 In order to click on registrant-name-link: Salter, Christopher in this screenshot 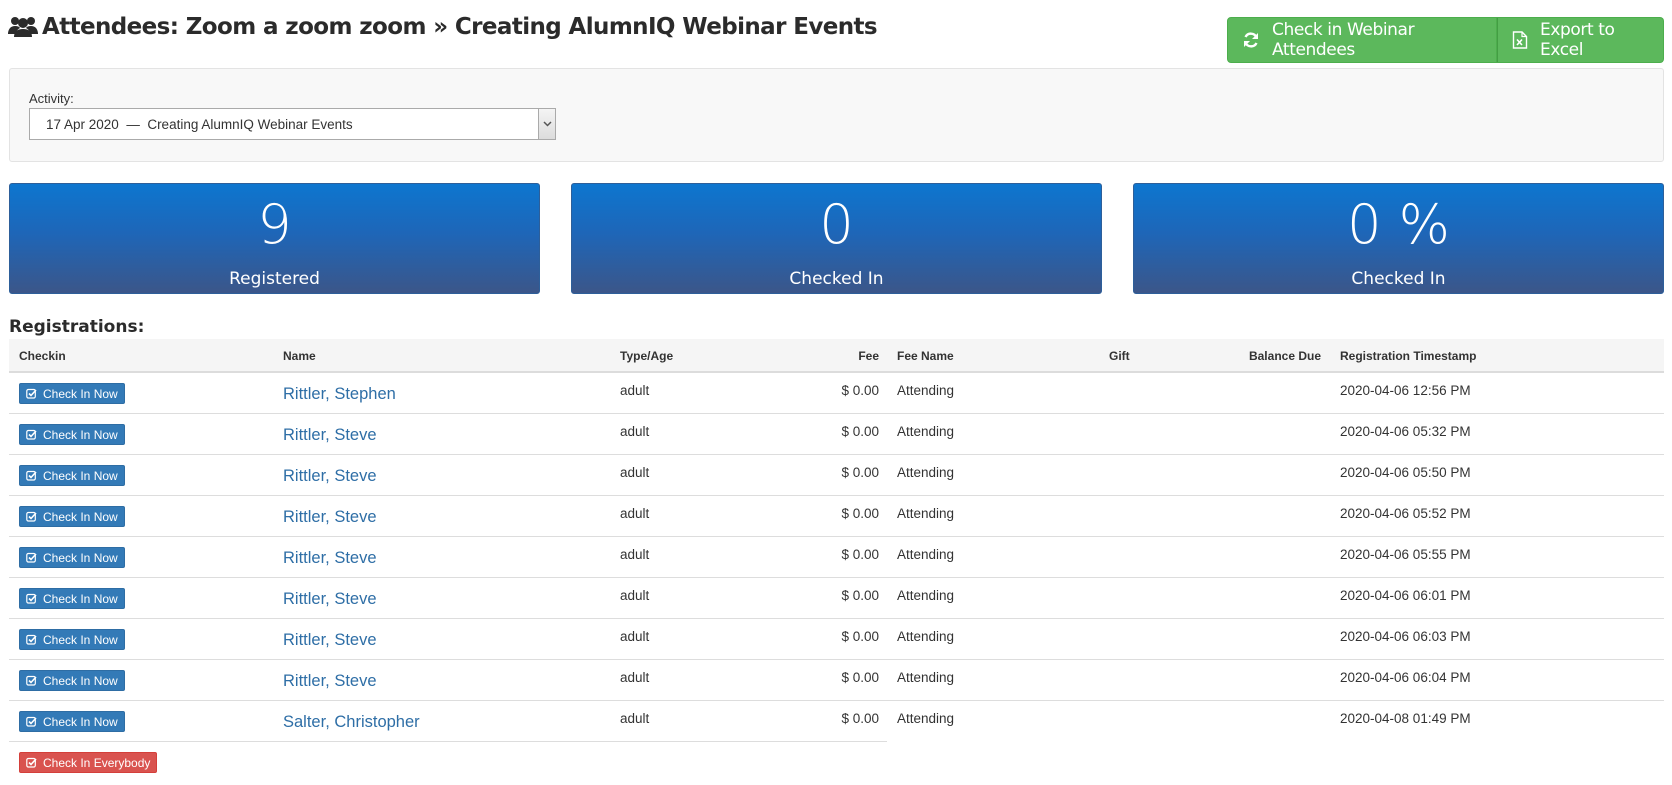, I will do `click(351, 722)`.